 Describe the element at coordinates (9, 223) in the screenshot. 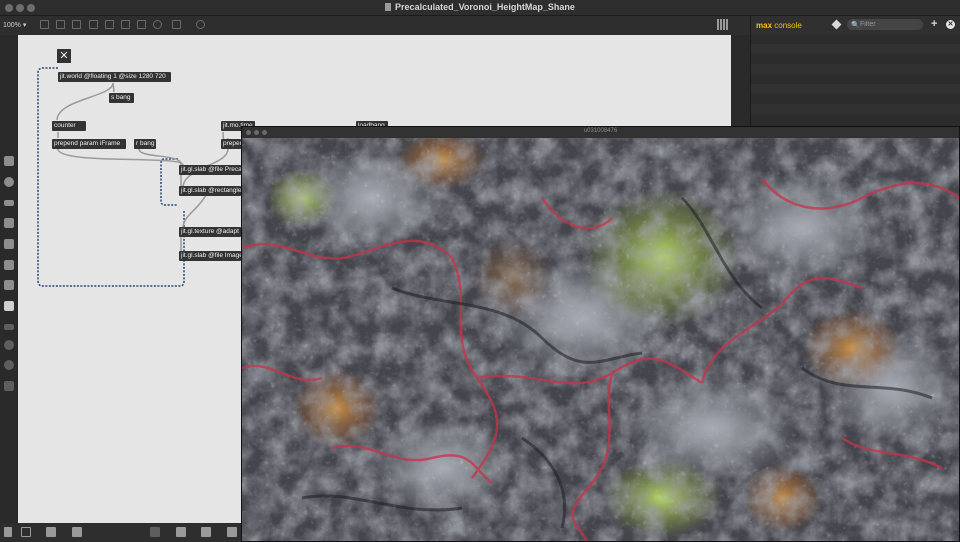

I see `music-note-icon` at that location.